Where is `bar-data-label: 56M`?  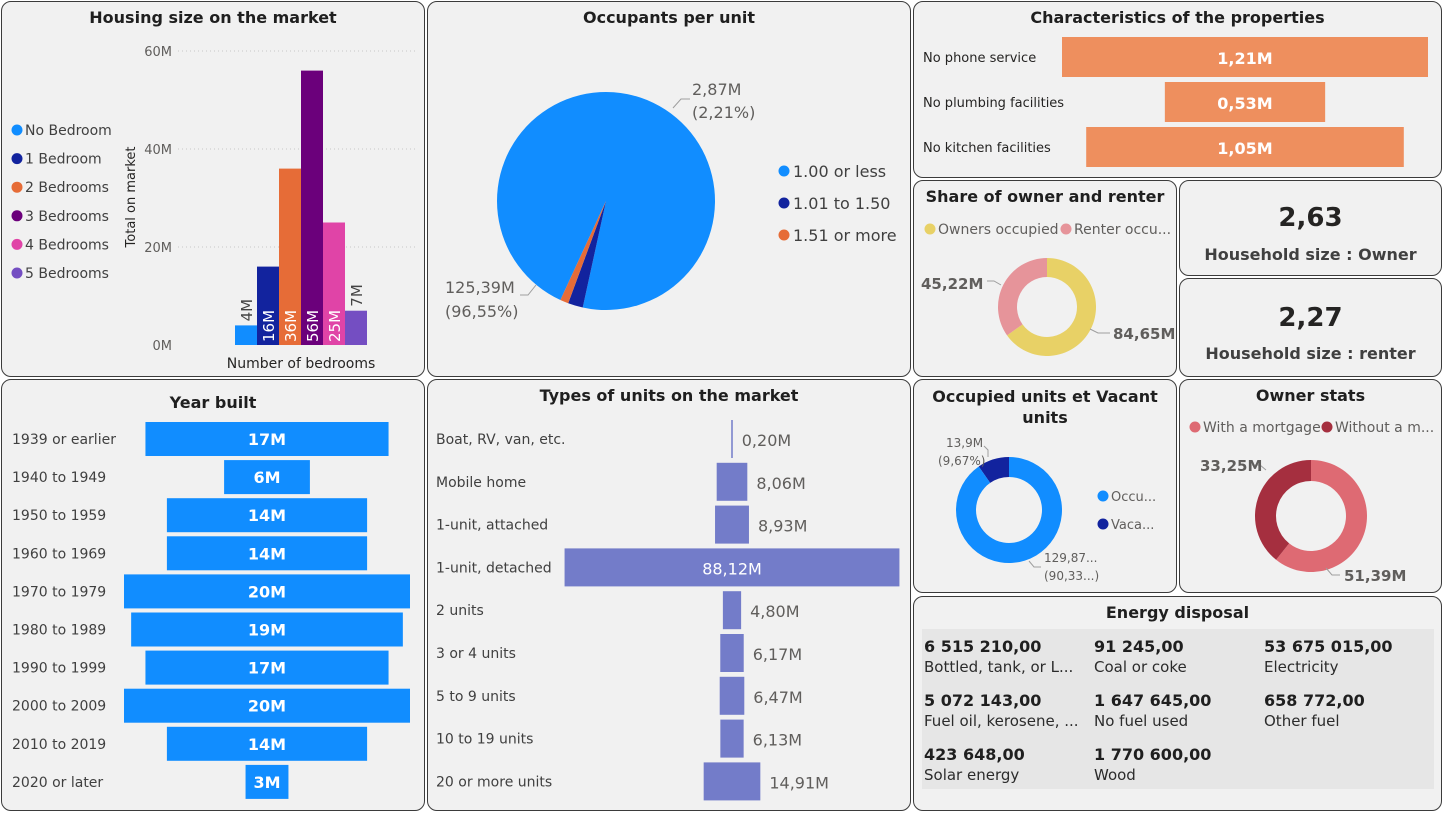 bar-data-label: 56M is located at coordinates (313, 326).